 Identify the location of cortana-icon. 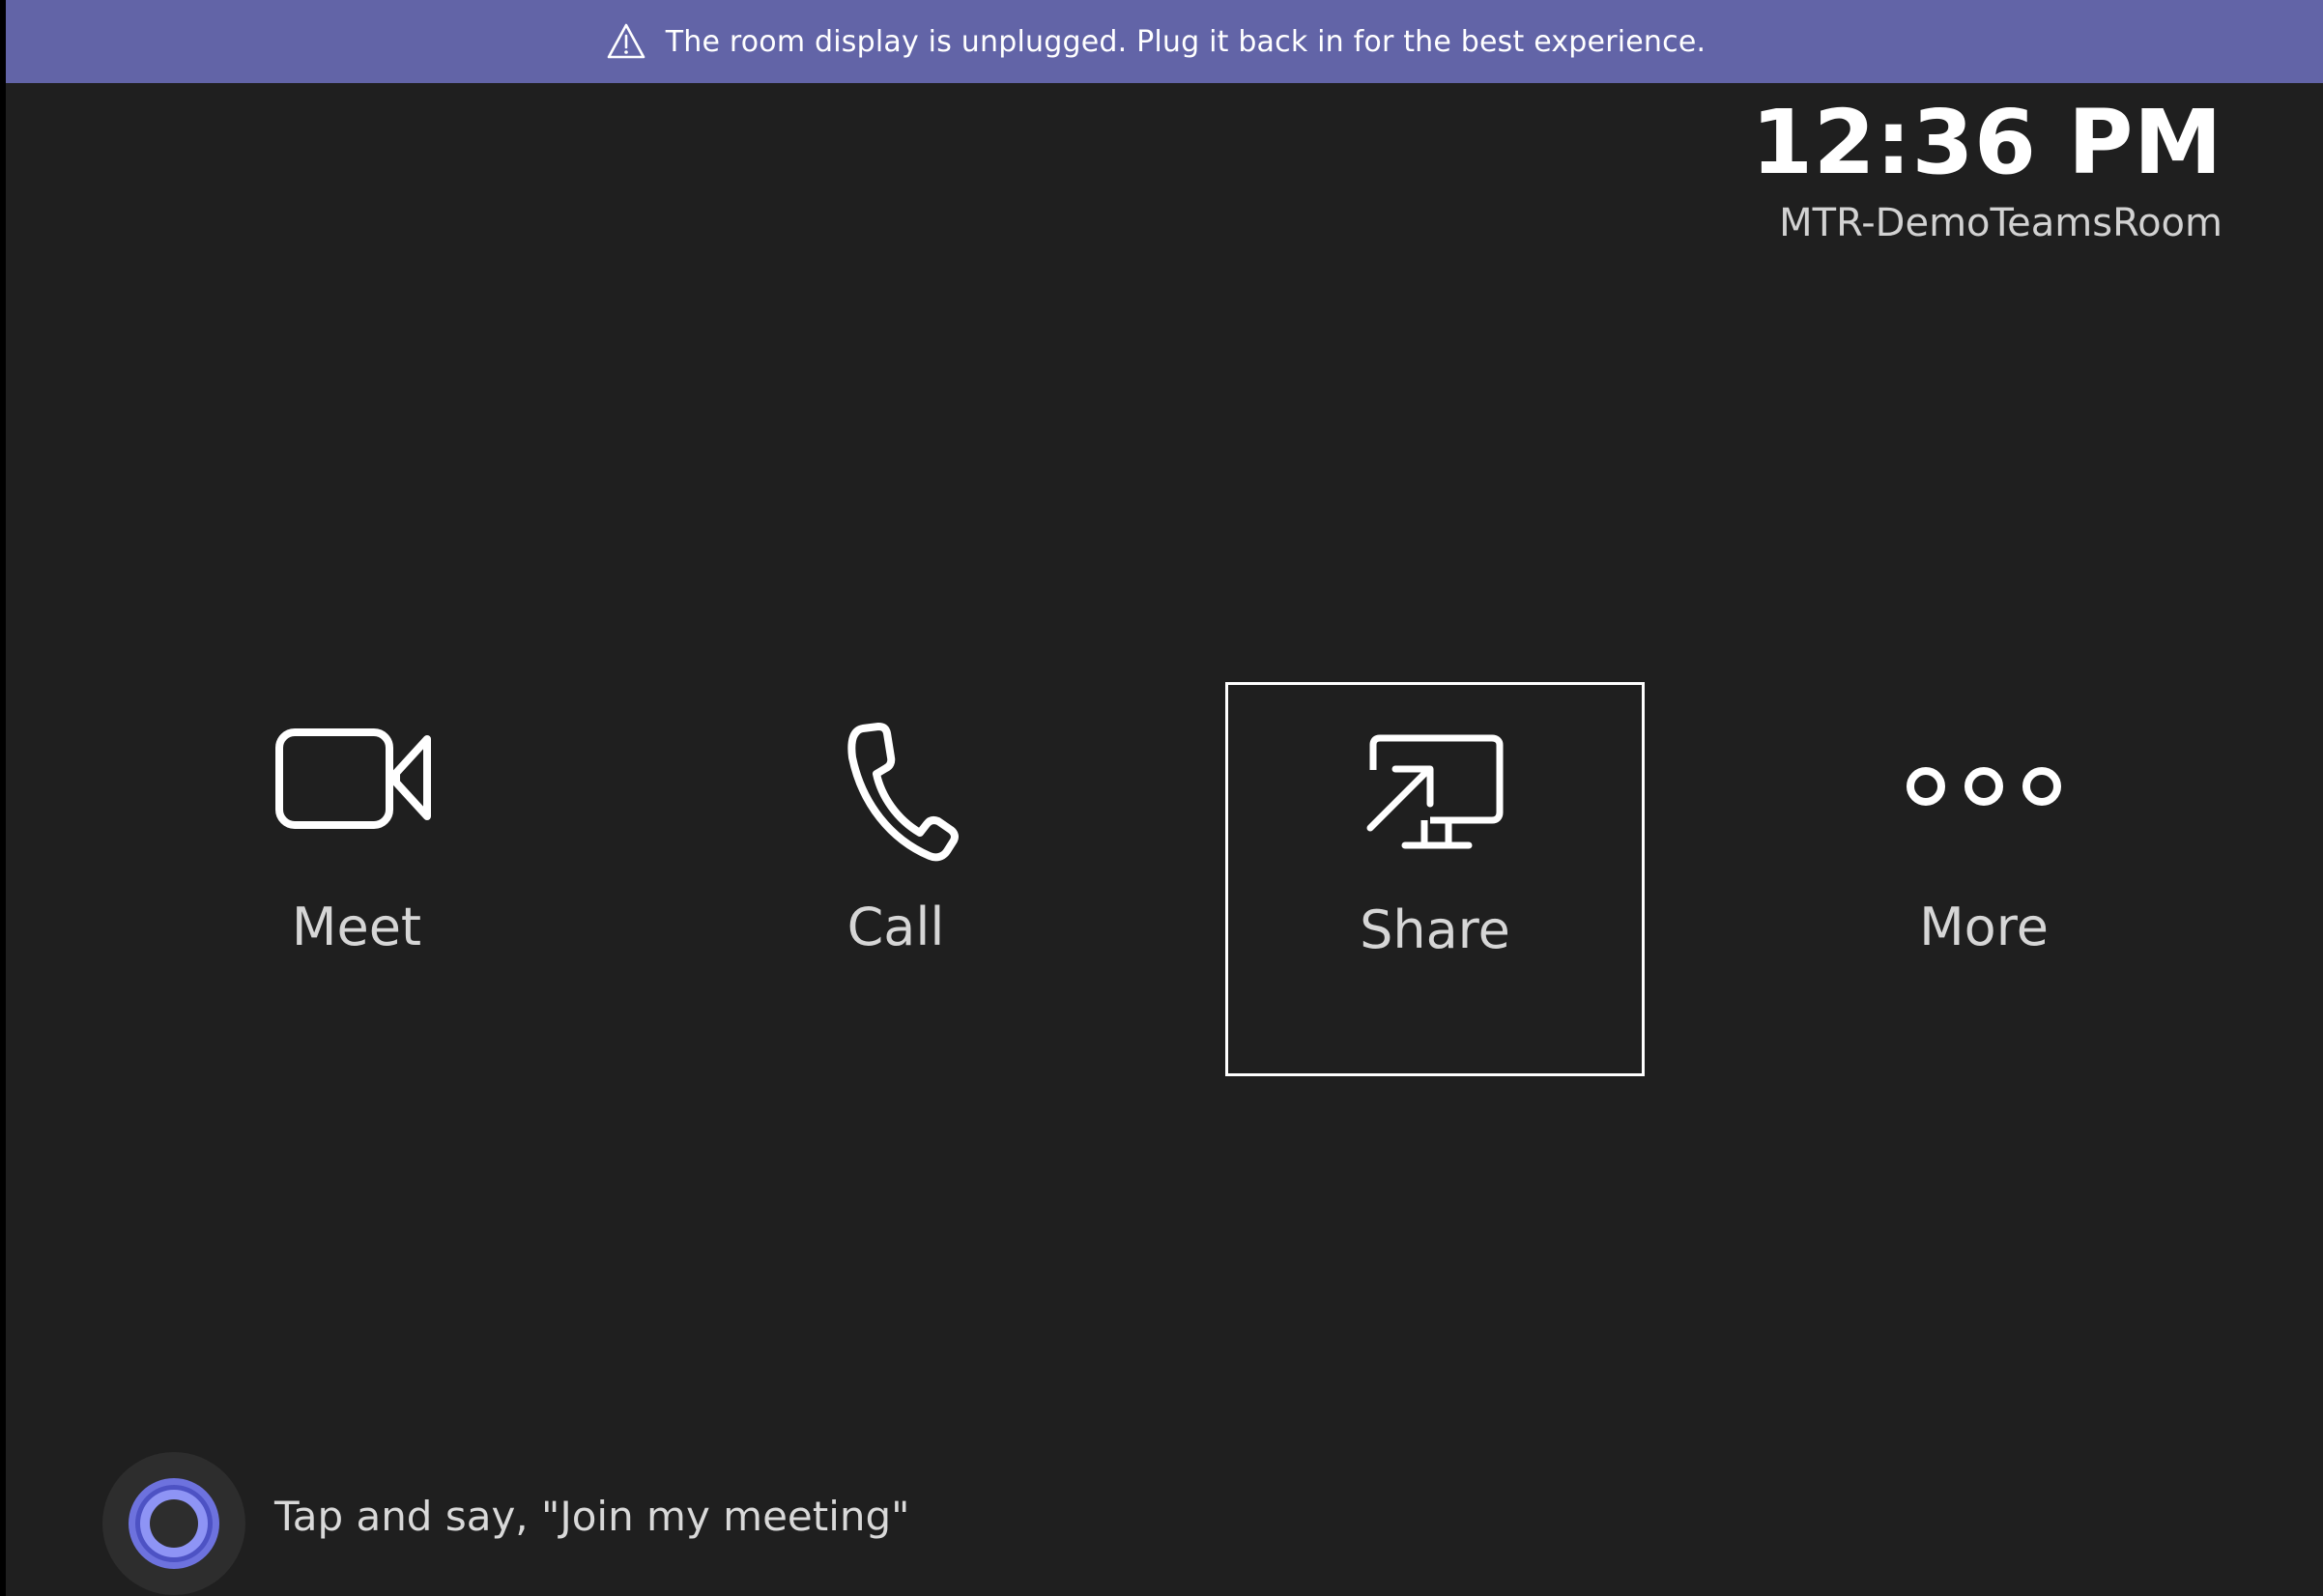
(174, 1524).